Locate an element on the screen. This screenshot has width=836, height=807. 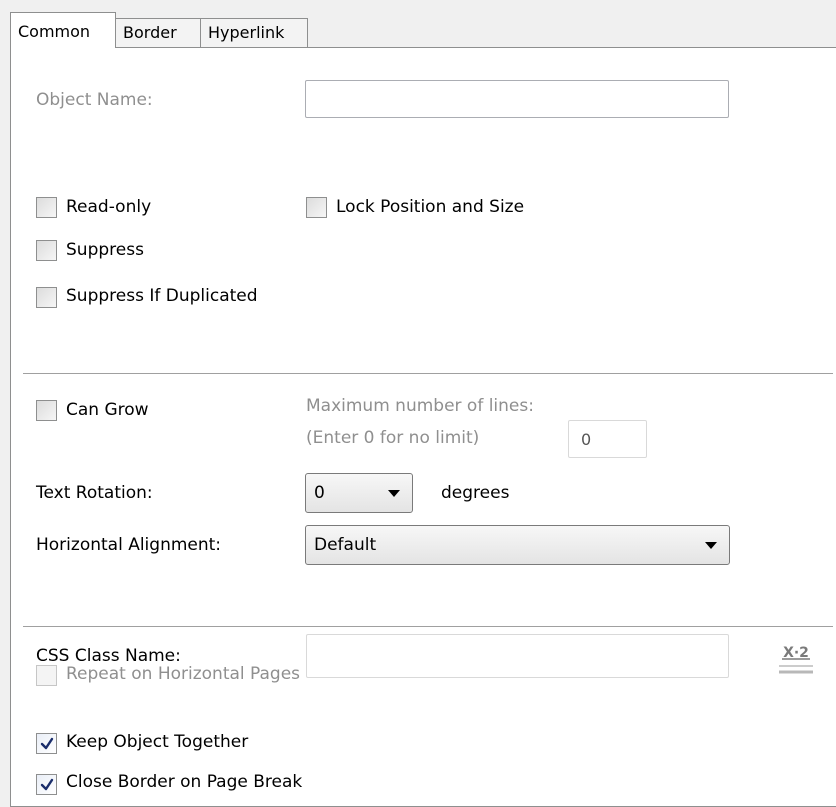
close-border-label: Close Border on Page Break is located at coordinates (184, 782).